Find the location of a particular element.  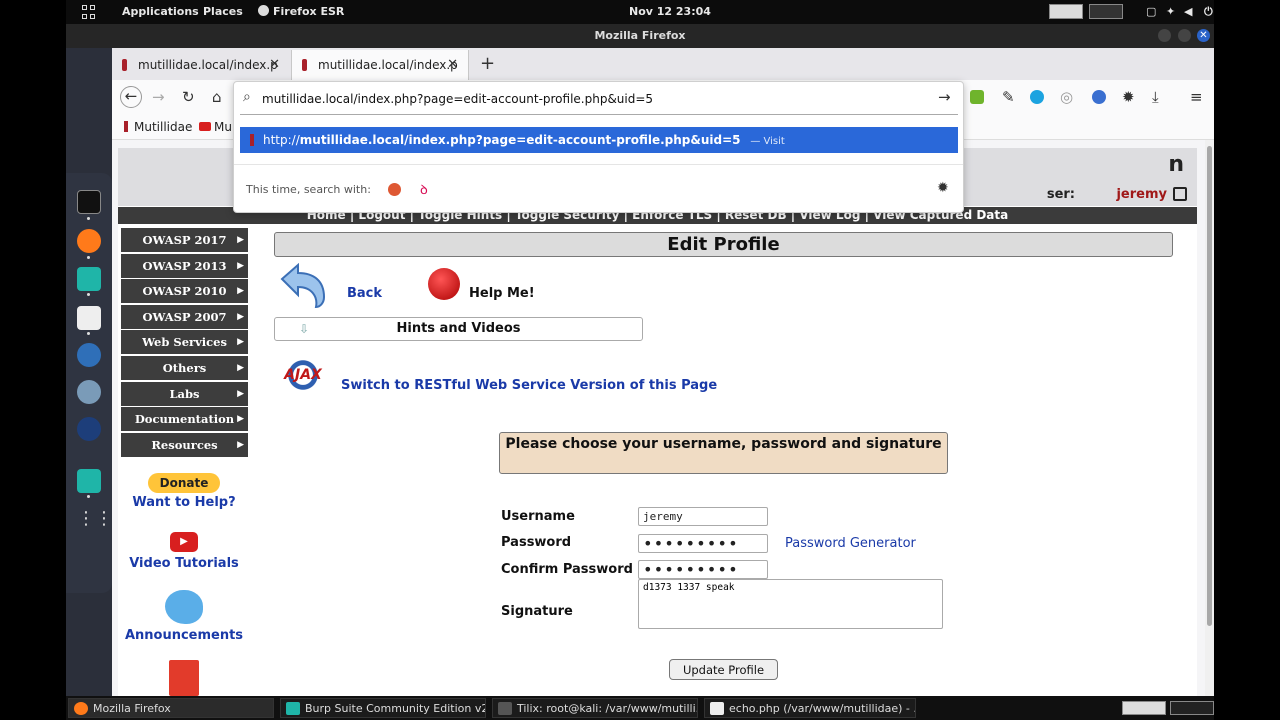

workspace-2-switcher is located at coordinates (1192, 708).